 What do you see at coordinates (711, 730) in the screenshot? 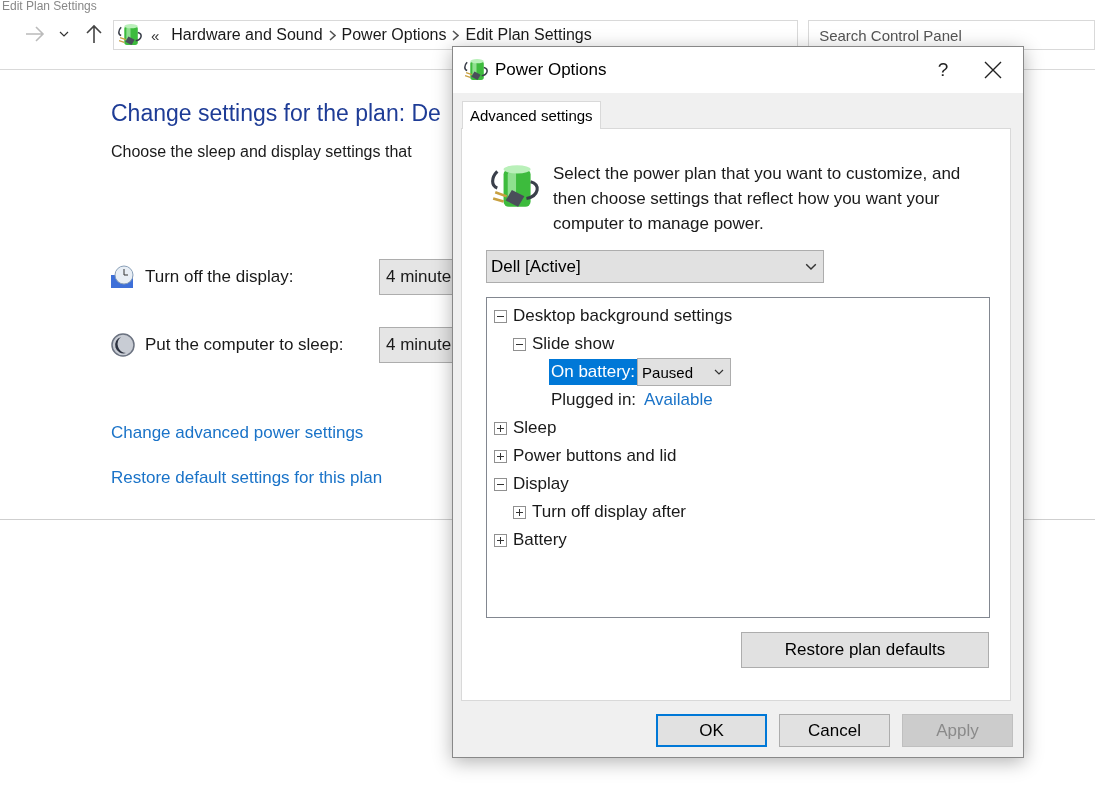
I see `dialog-button: OK` at bounding box center [711, 730].